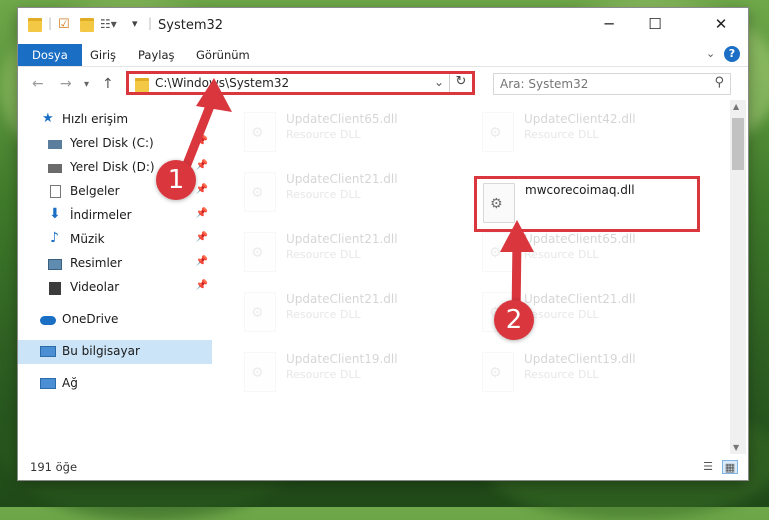 This screenshot has height=520, width=769. What do you see at coordinates (708, 467) in the screenshot?
I see `details-view-icon: ☰` at bounding box center [708, 467].